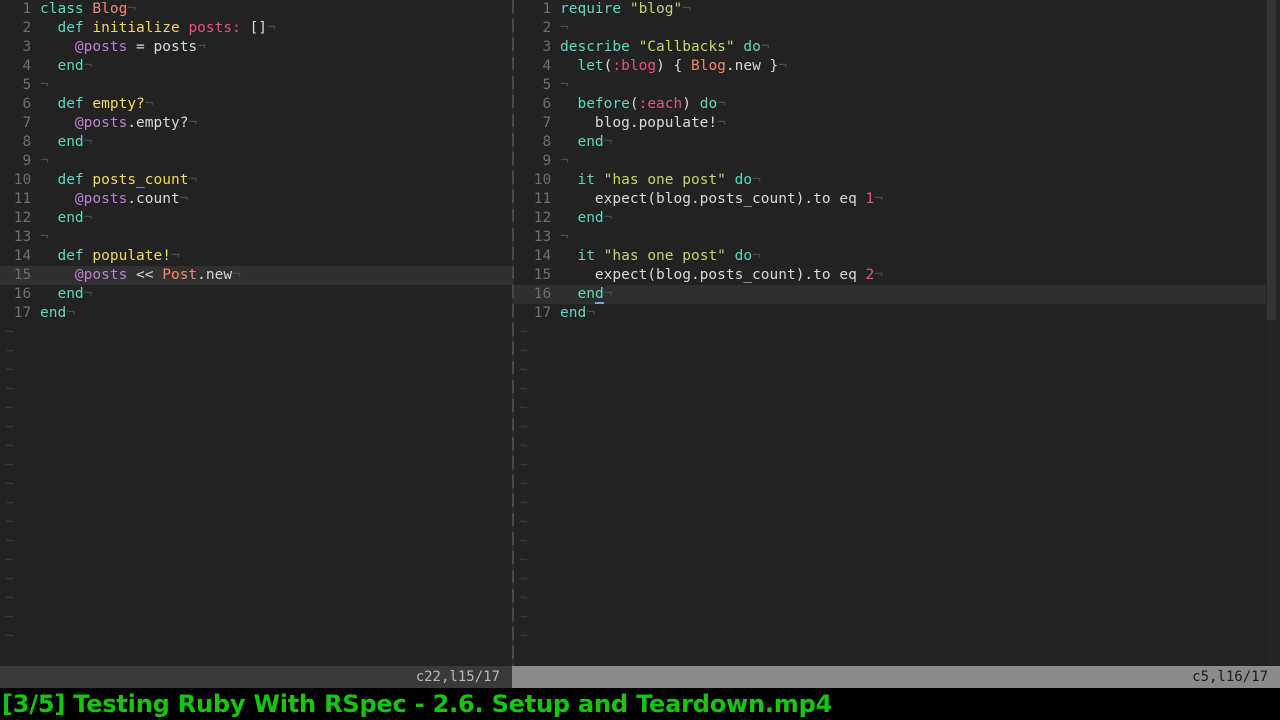 This screenshot has width=1280, height=720. I want to click on token: Blog, so click(110, 9).